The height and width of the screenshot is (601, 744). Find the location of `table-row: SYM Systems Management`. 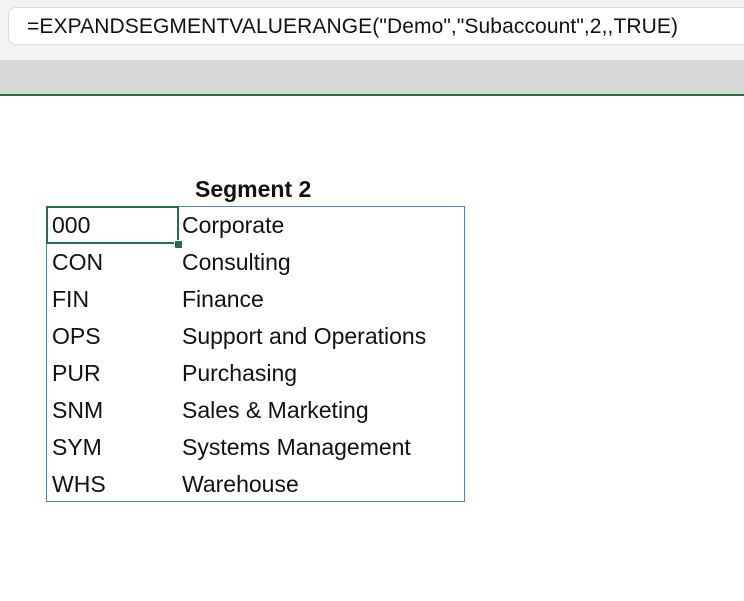

table-row: SYM Systems Management is located at coordinates (255, 447).